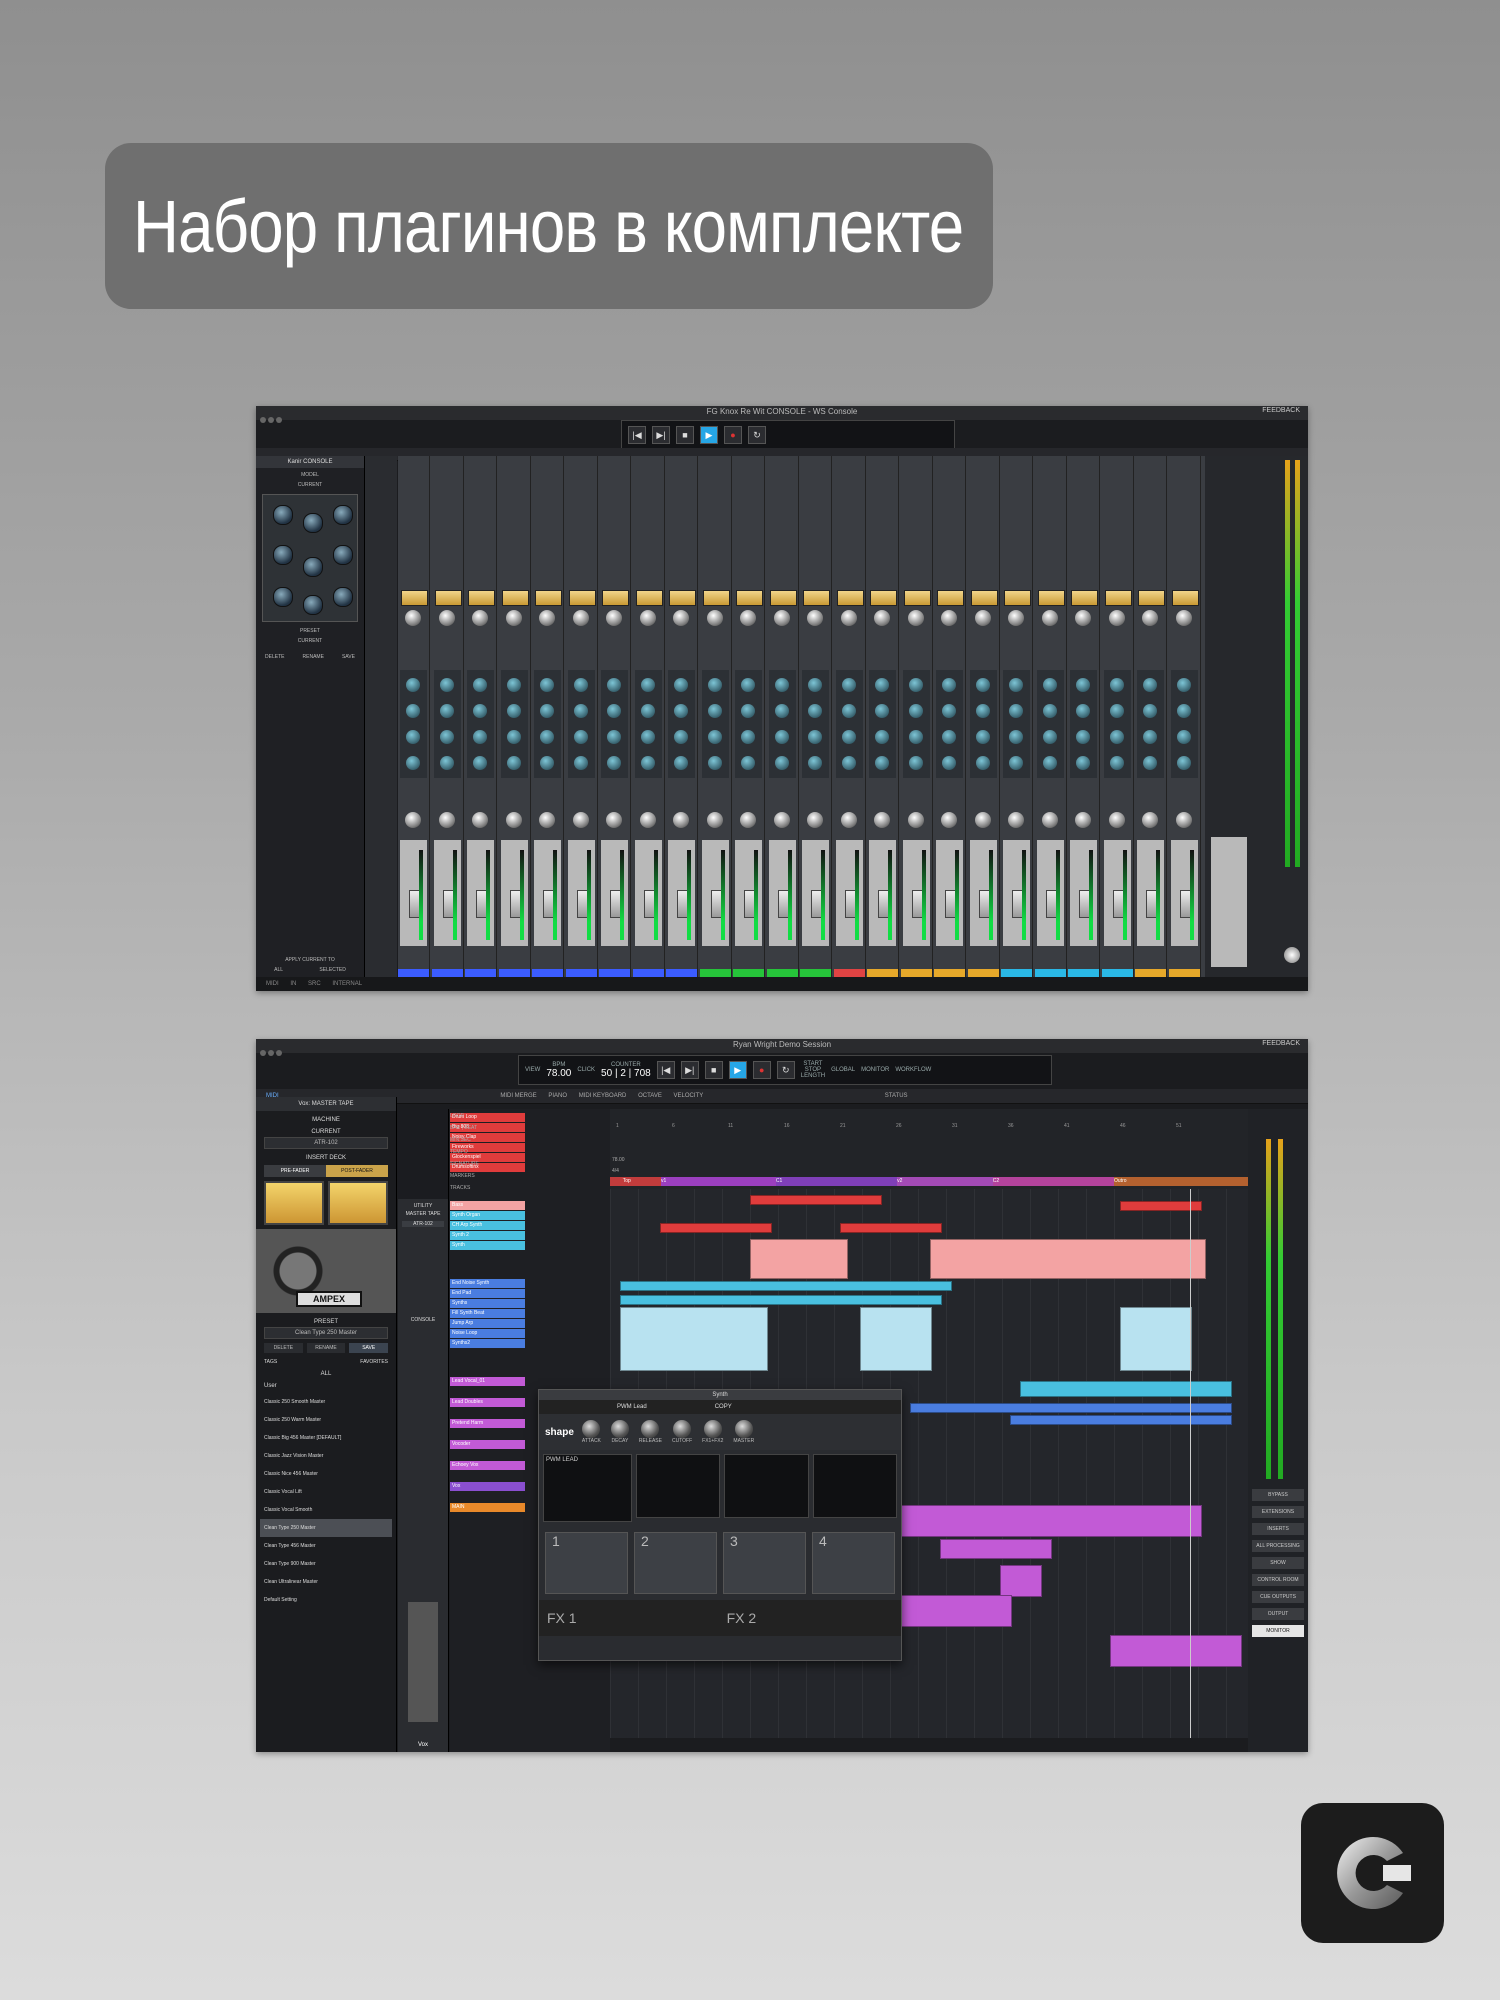 This screenshot has width=1500, height=2000. What do you see at coordinates (487, 1235) in the screenshot?
I see `track-header: Synth 2` at bounding box center [487, 1235].